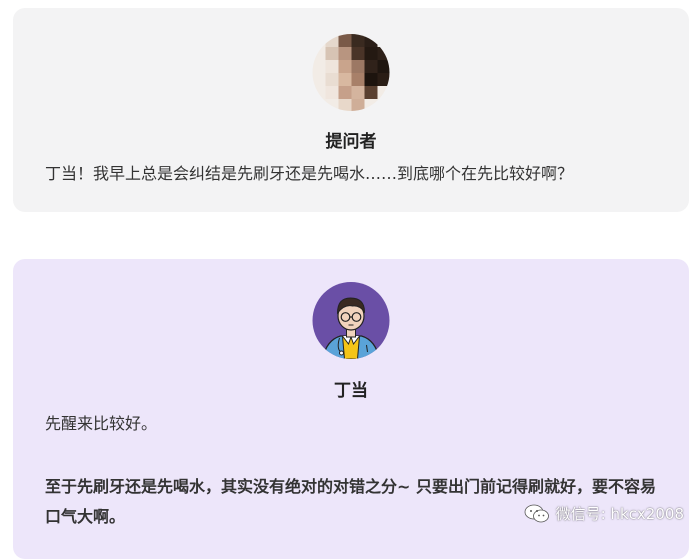 The height and width of the screenshot is (559, 699). I want to click on question-author-name: 提问者, so click(351, 142).